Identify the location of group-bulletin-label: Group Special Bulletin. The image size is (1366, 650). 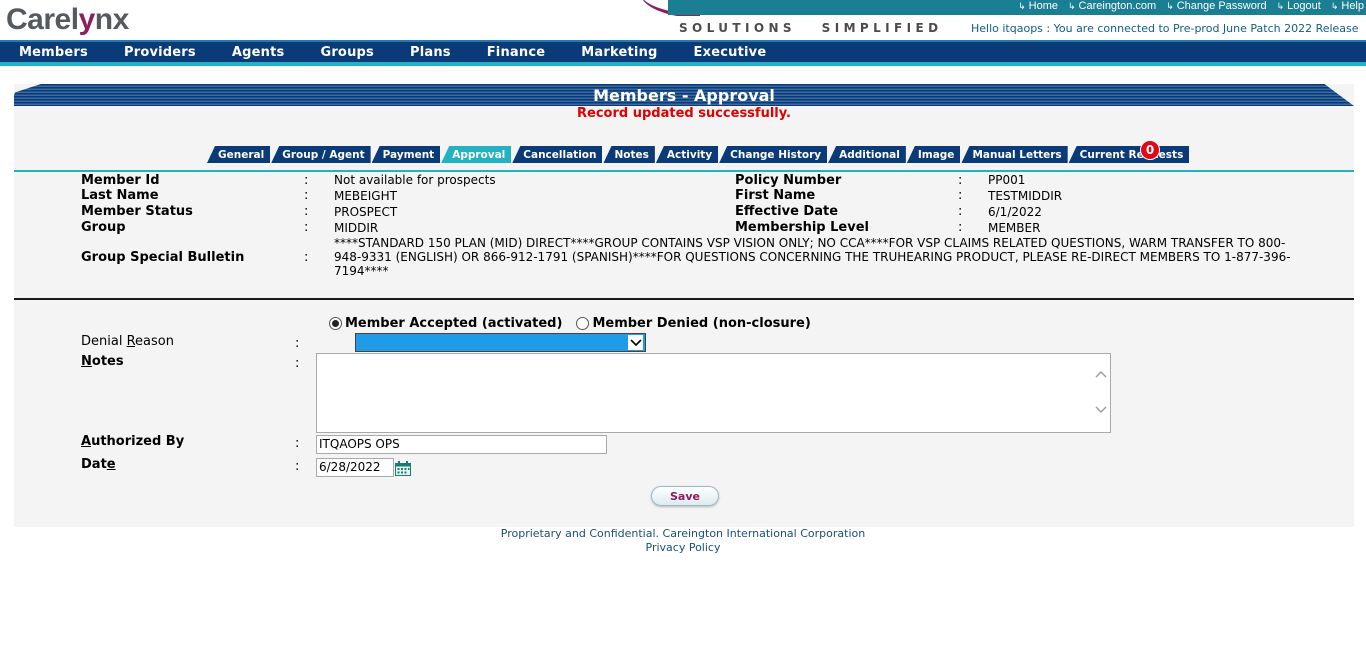
(163, 257).